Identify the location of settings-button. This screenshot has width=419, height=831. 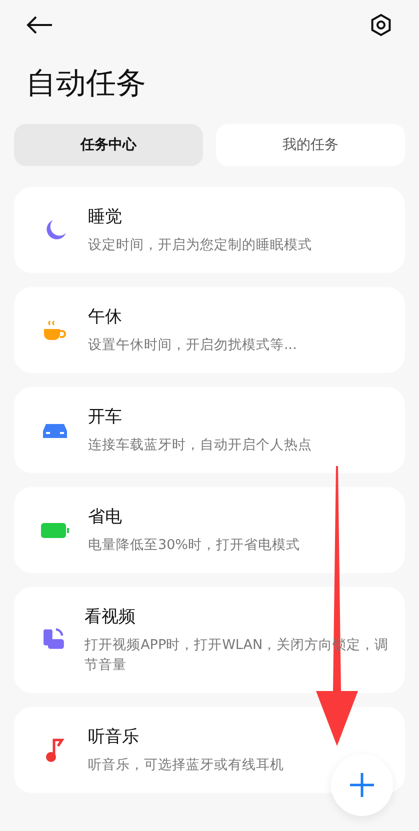
(381, 25).